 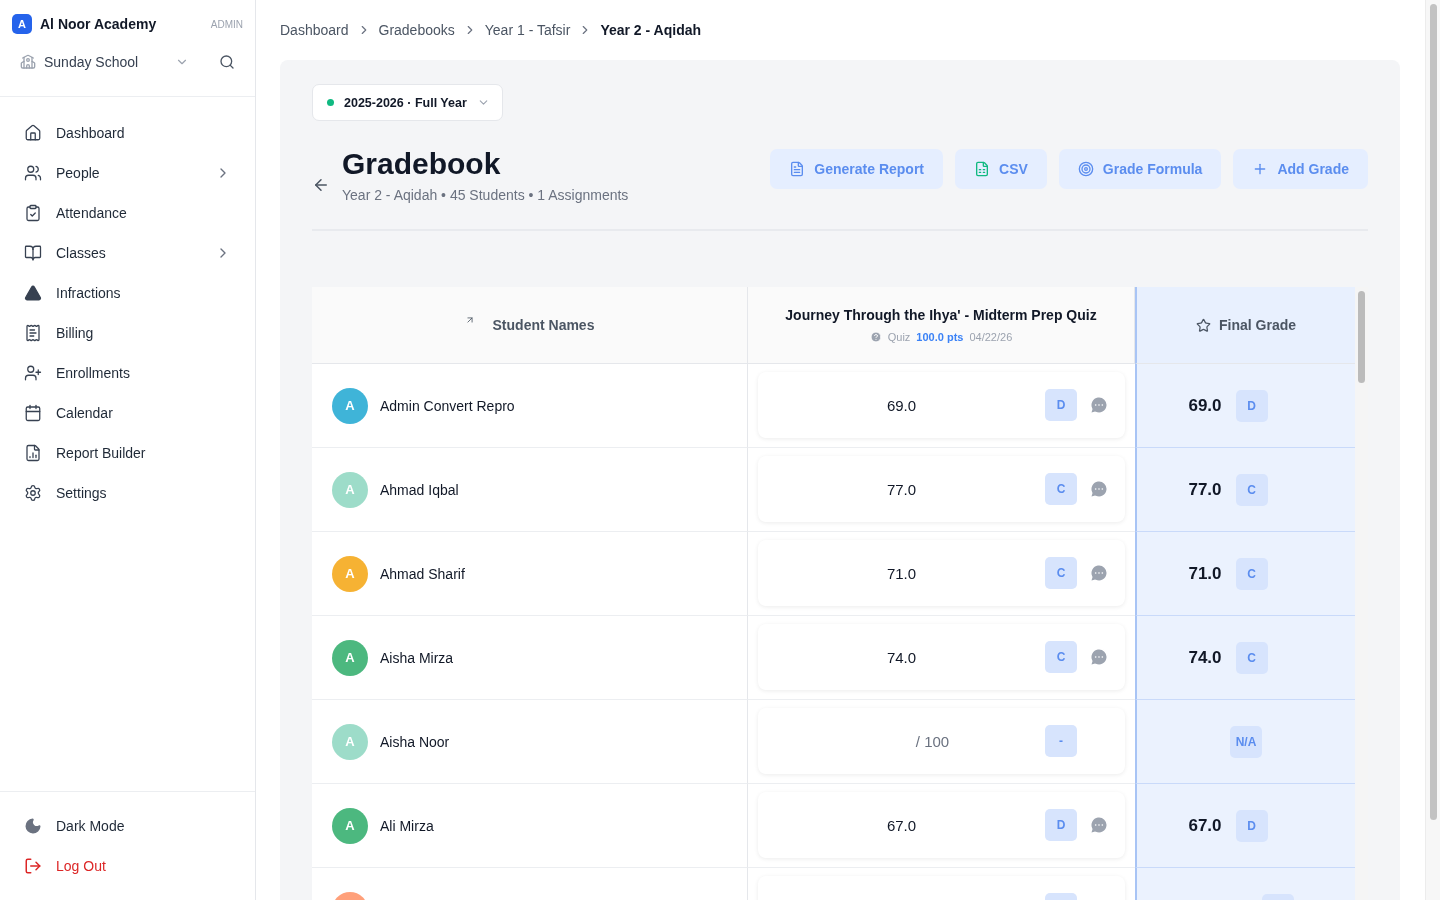 What do you see at coordinates (941, 825) in the screenshot?
I see `score-field: 67.0 D` at bounding box center [941, 825].